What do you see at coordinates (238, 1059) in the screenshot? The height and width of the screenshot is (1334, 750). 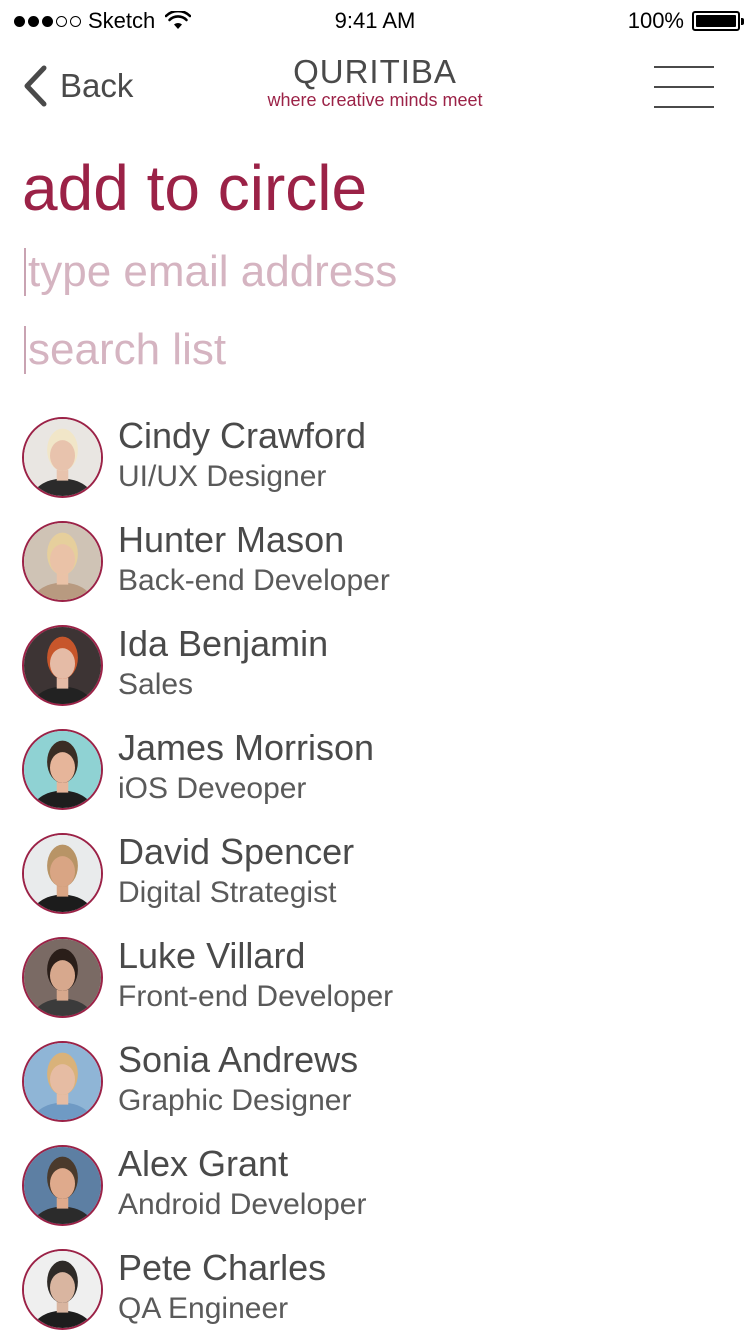 I see `contact-name: Sonia Andrews` at bounding box center [238, 1059].